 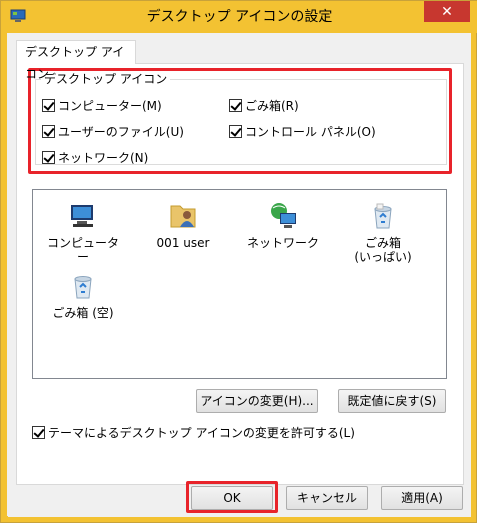 I want to click on cancel-button: キャンセル, so click(x=327, y=498).